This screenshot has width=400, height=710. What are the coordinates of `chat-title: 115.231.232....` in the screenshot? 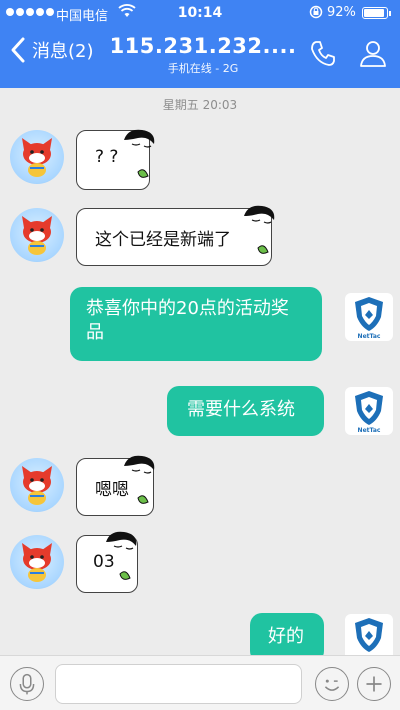 It's located at (203, 46).